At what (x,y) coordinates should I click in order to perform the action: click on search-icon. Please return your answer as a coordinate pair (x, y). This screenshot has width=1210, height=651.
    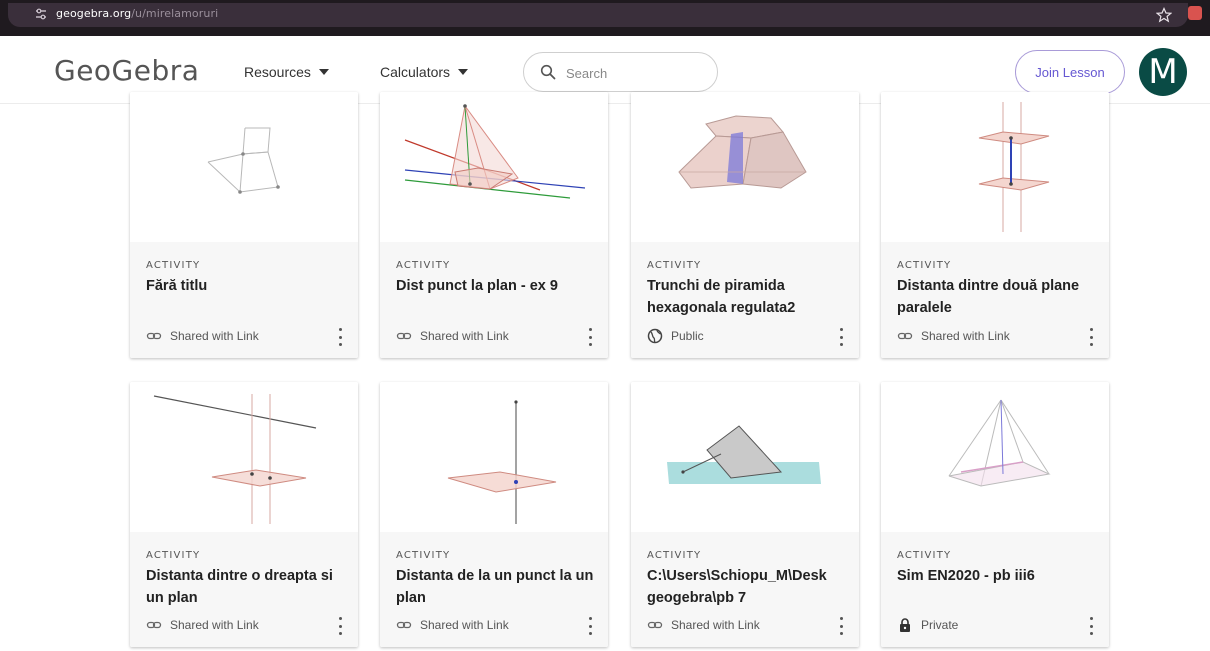
    Looking at the image, I should click on (548, 72).